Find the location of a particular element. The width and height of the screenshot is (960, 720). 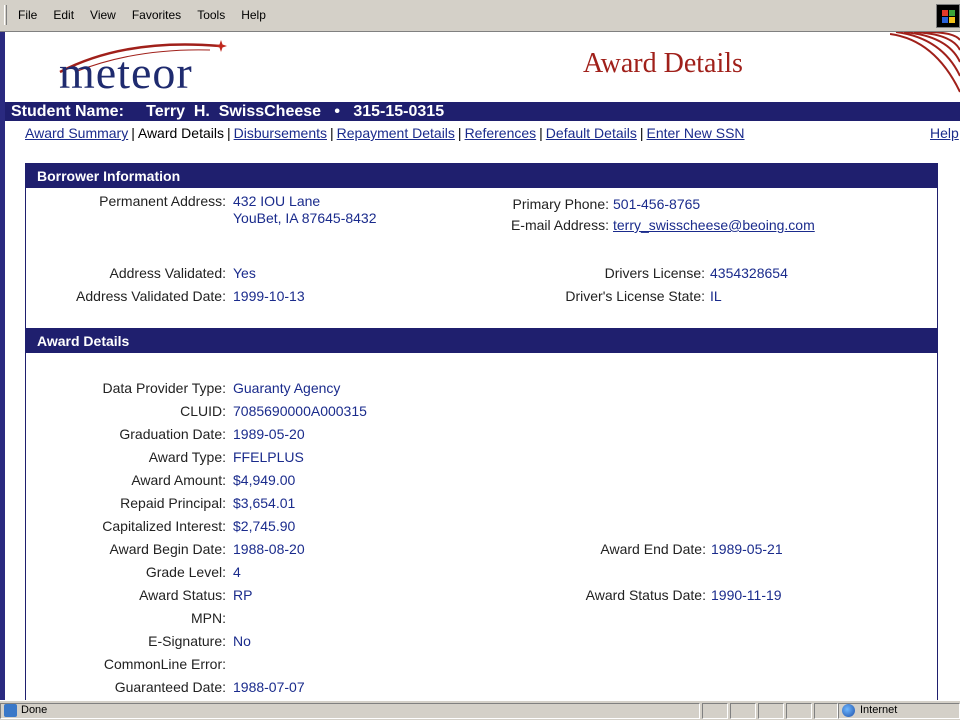

zone-cell is located at coordinates (899, 711).